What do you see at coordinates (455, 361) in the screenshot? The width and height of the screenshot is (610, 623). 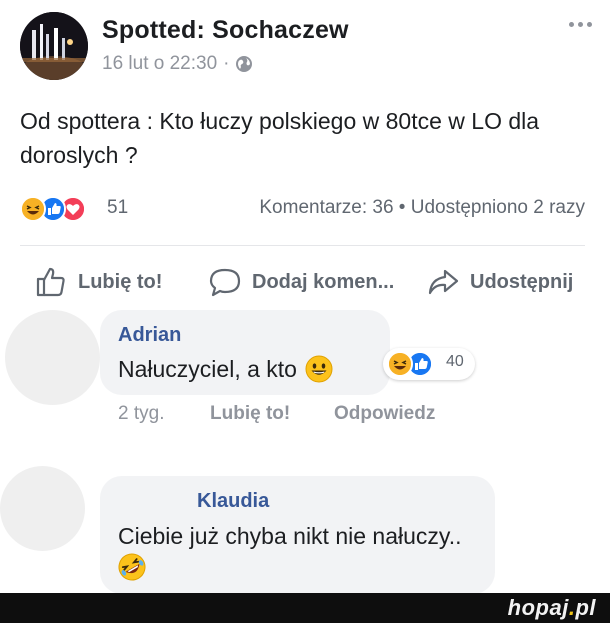 I see `comment-reaction-count: 40` at bounding box center [455, 361].